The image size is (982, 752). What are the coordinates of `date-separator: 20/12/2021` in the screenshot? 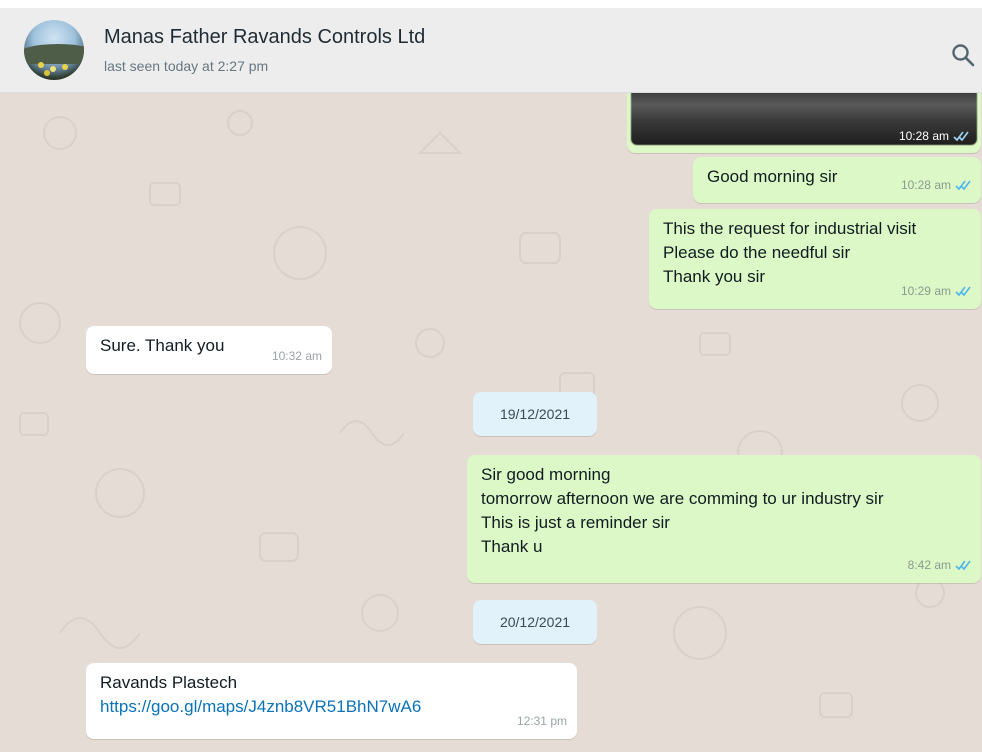 It's located at (535, 622).